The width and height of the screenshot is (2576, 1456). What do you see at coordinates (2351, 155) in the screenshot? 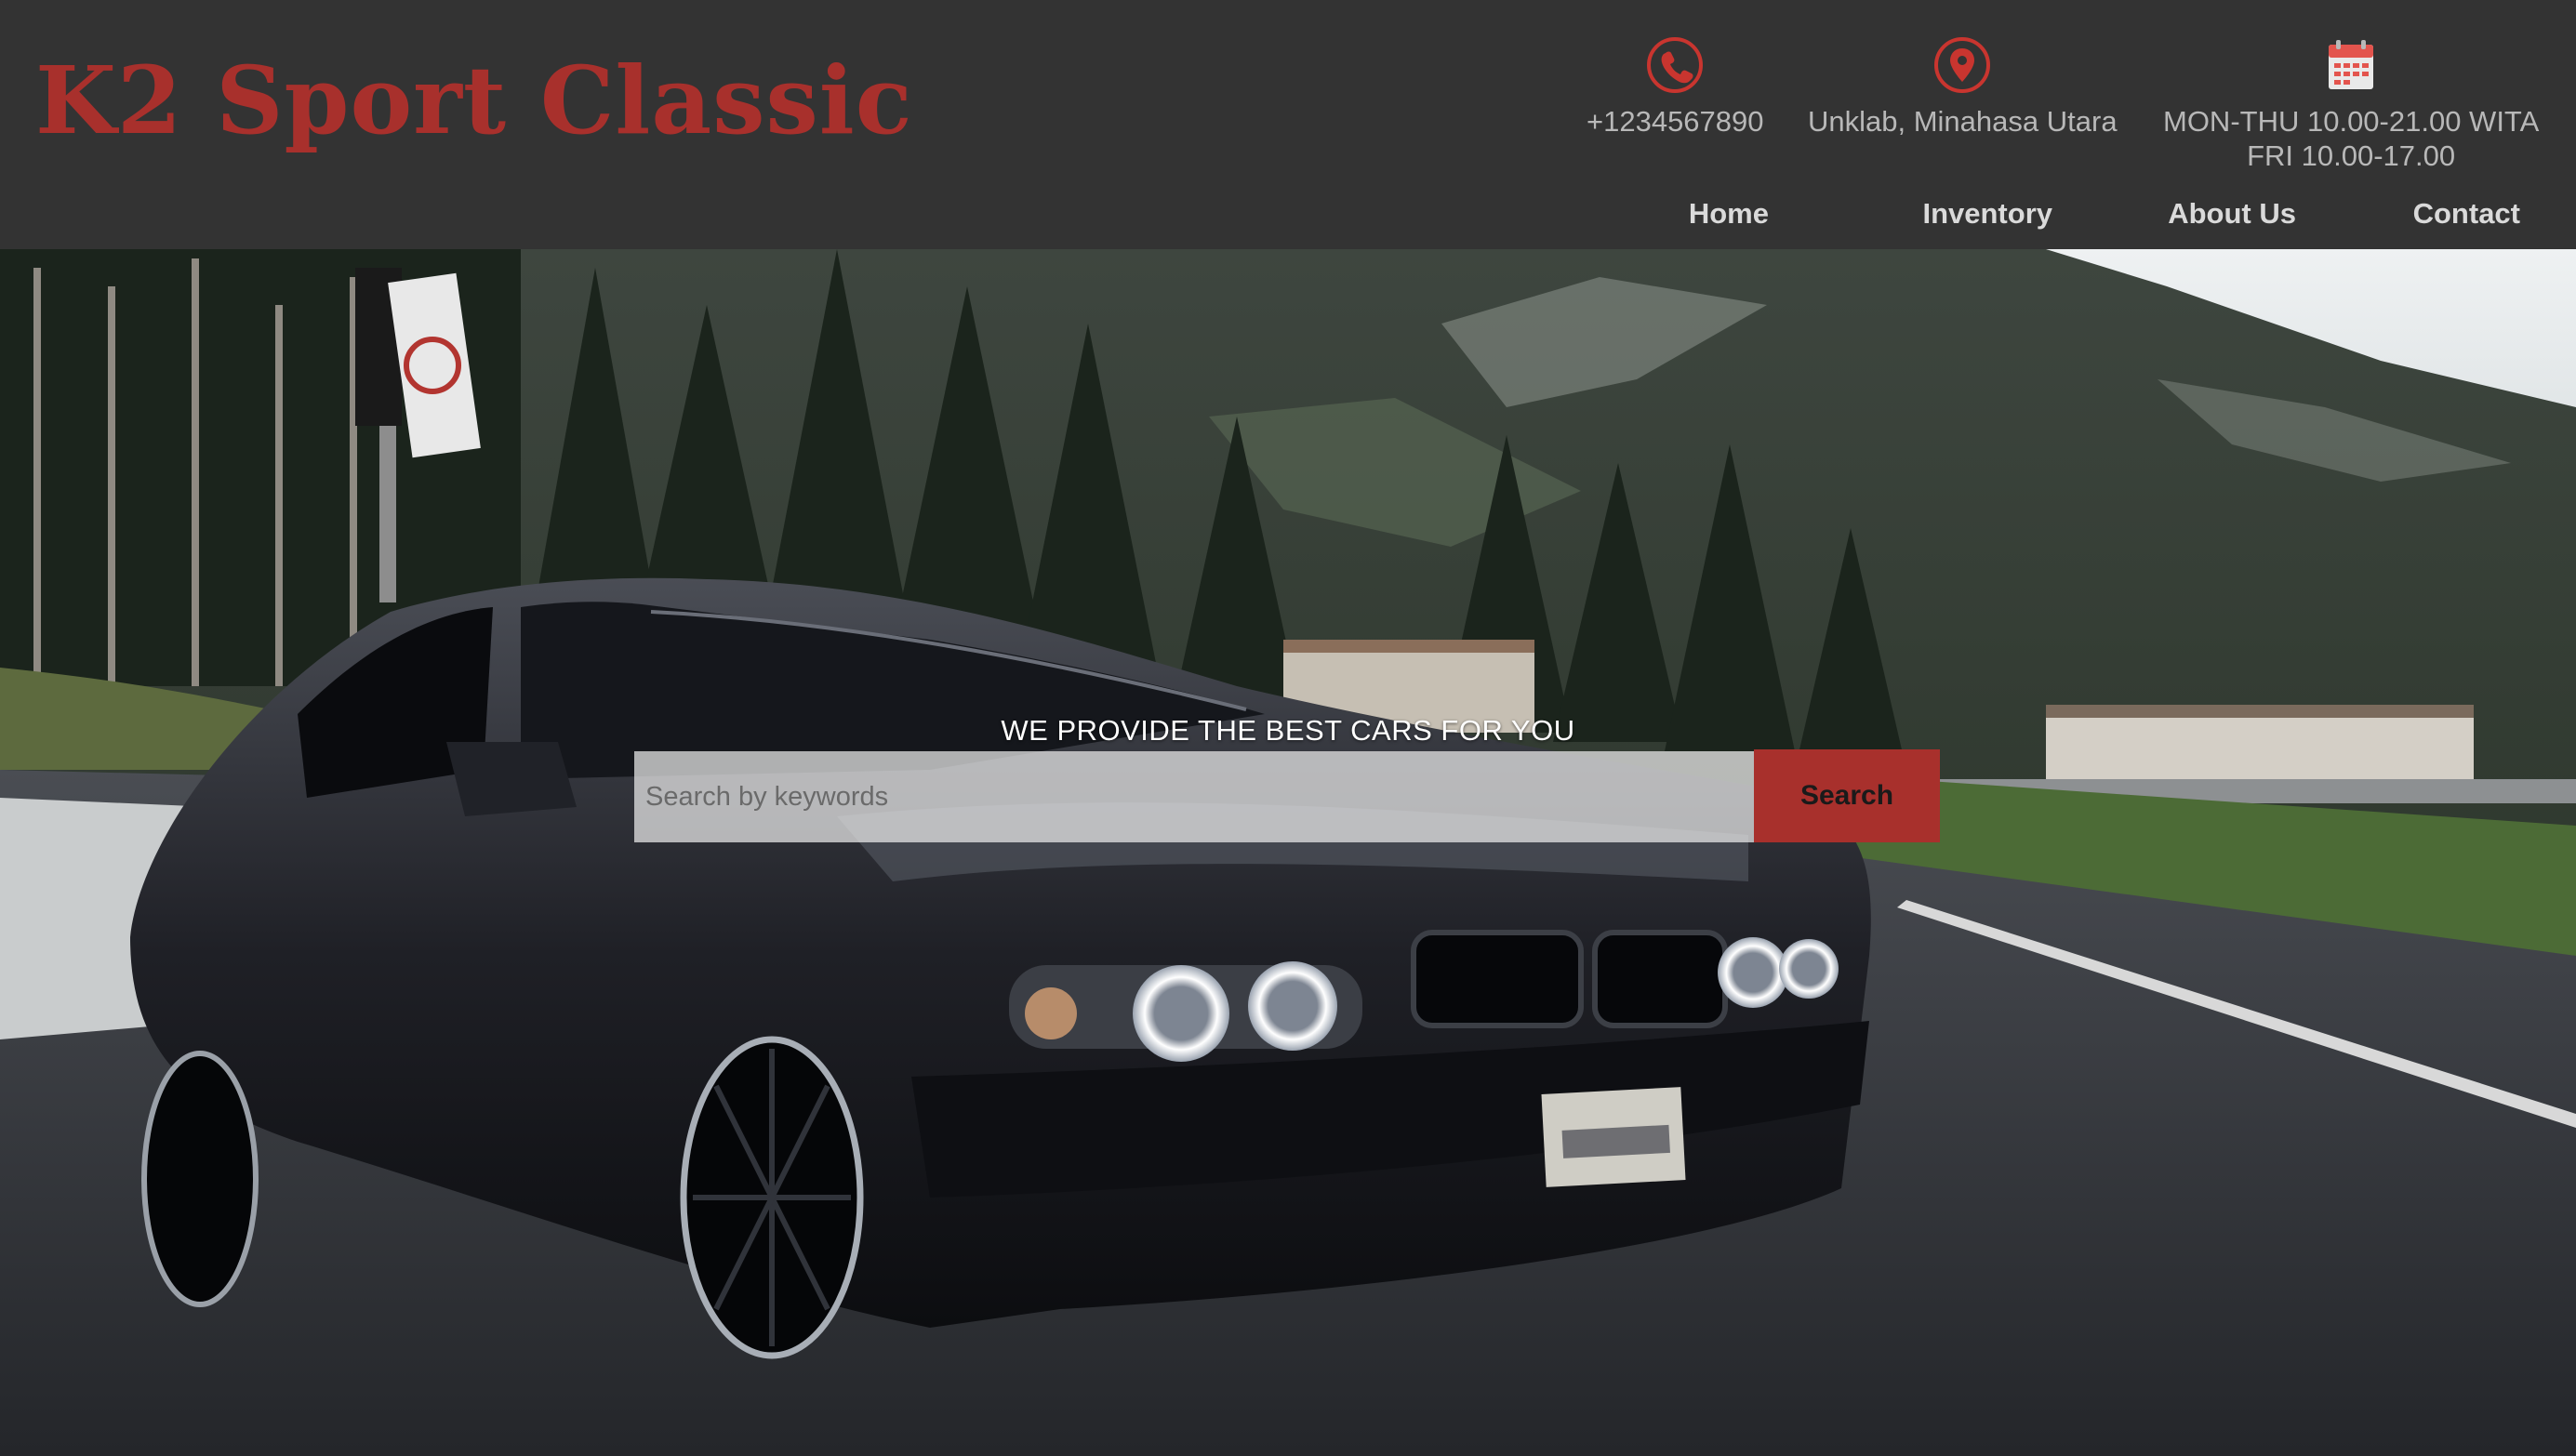
I see `hours-friday: FRI 10.00-17.00` at bounding box center [2351, 155].